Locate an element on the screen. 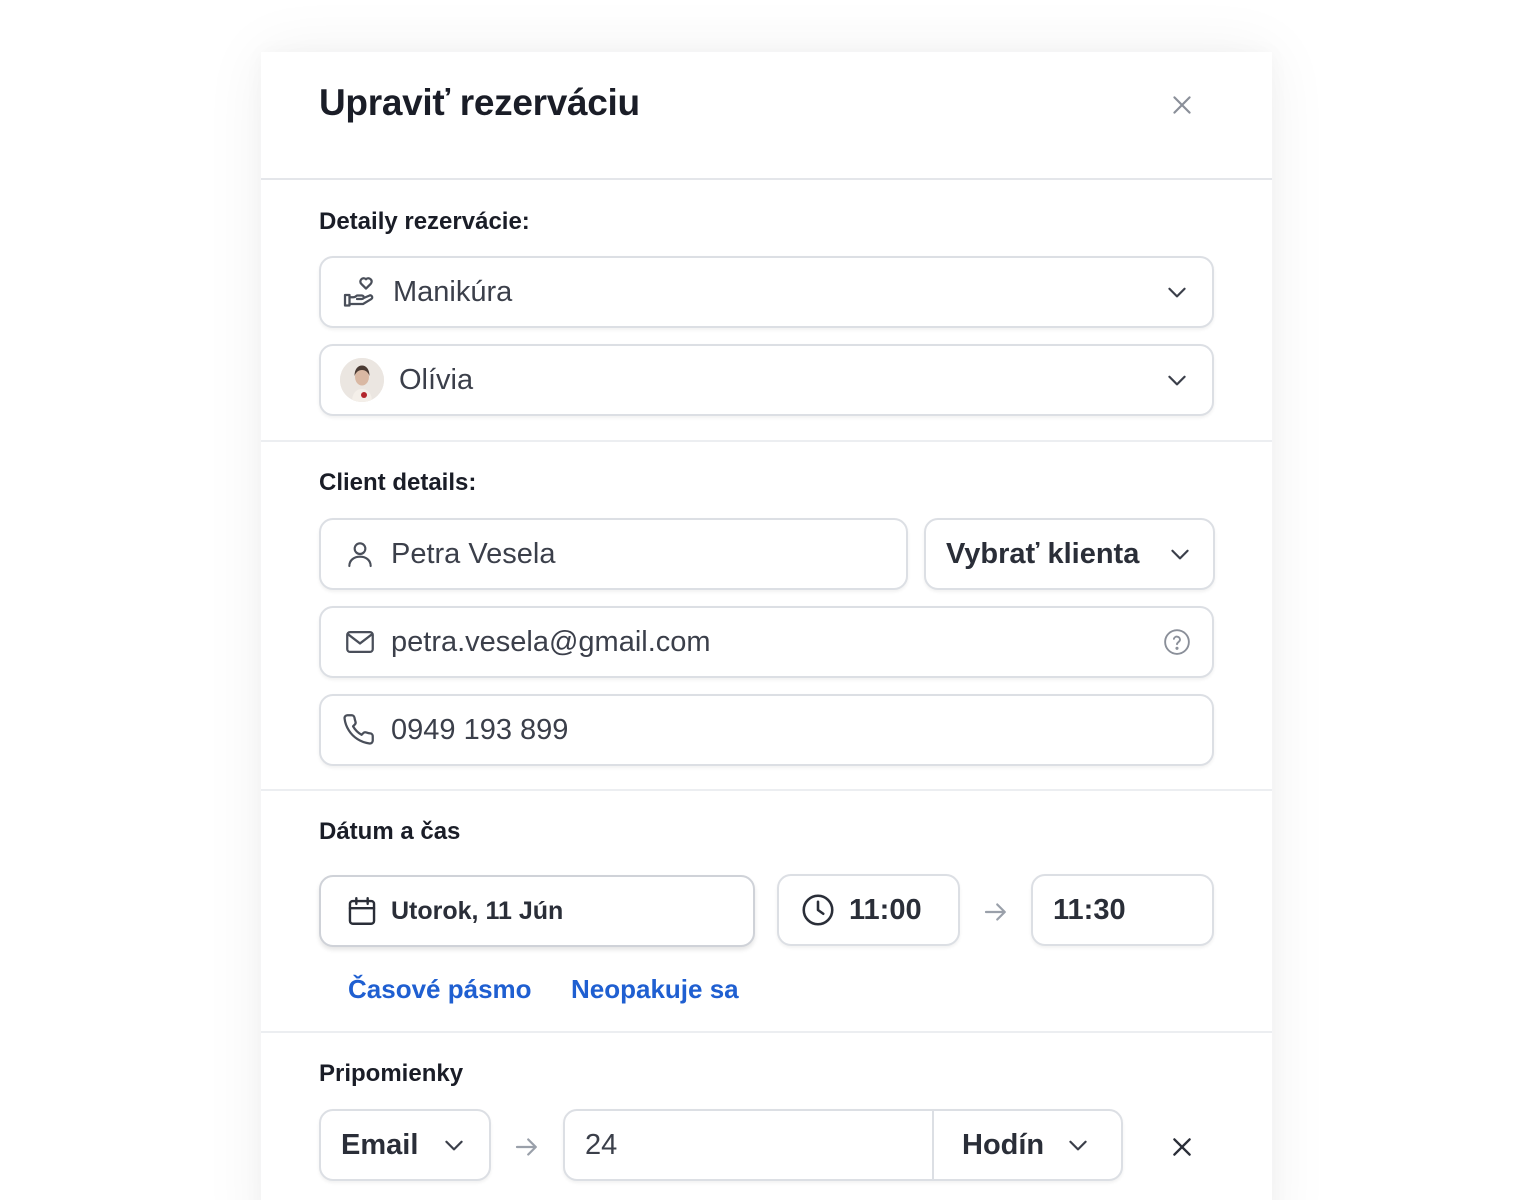  service-value: Manikúra is located at coordinates (453, 291).